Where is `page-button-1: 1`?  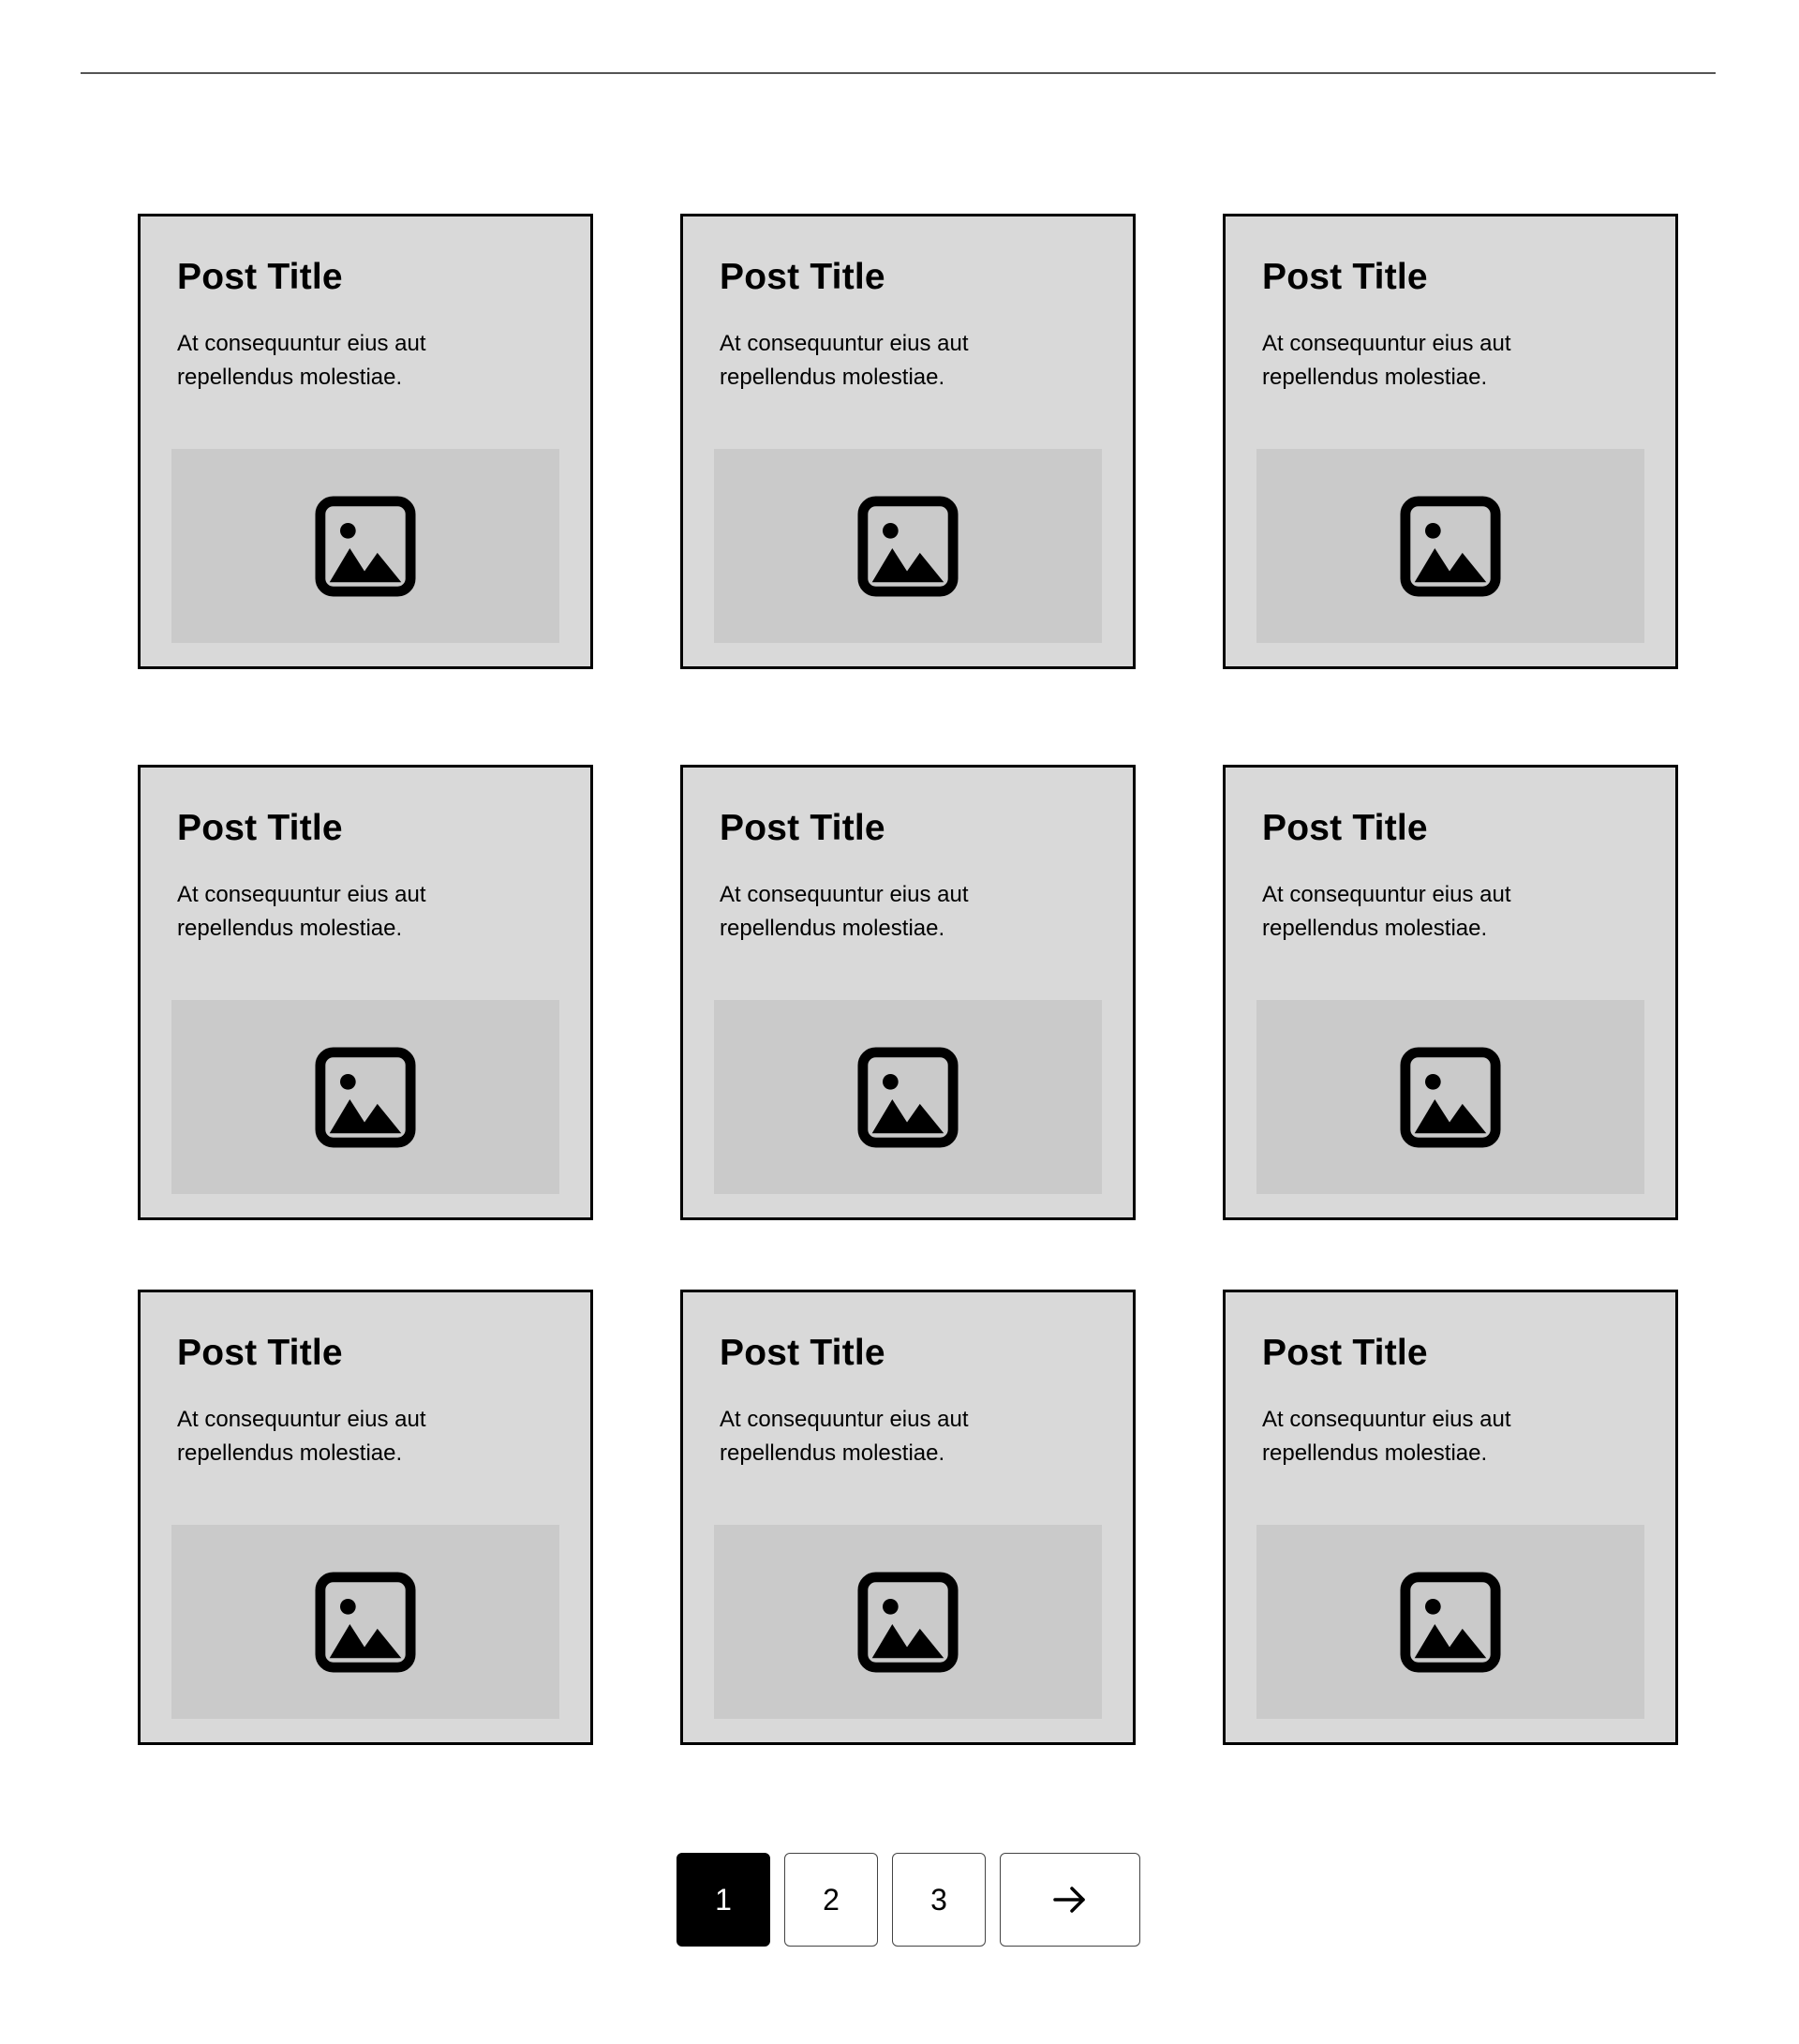 page-button-1: 1 is located at coordinates (723, 1900).